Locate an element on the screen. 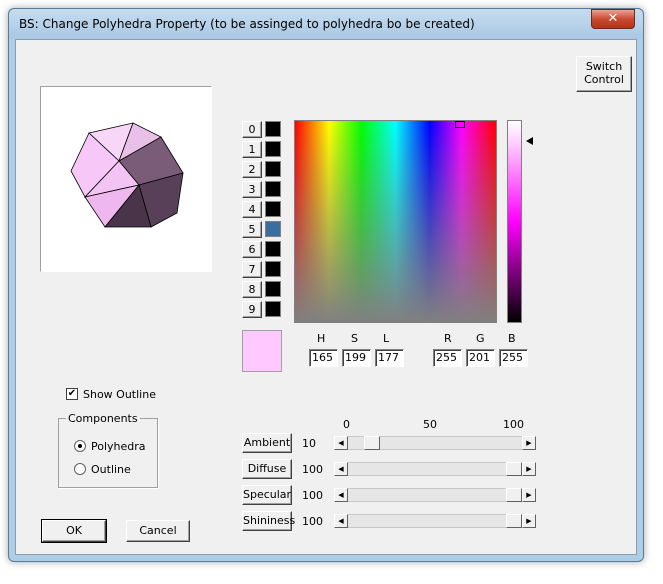 Image resolution: width=663 pixels, height=584 pixels. g-field: 201 is located at coordinates (480, 358).